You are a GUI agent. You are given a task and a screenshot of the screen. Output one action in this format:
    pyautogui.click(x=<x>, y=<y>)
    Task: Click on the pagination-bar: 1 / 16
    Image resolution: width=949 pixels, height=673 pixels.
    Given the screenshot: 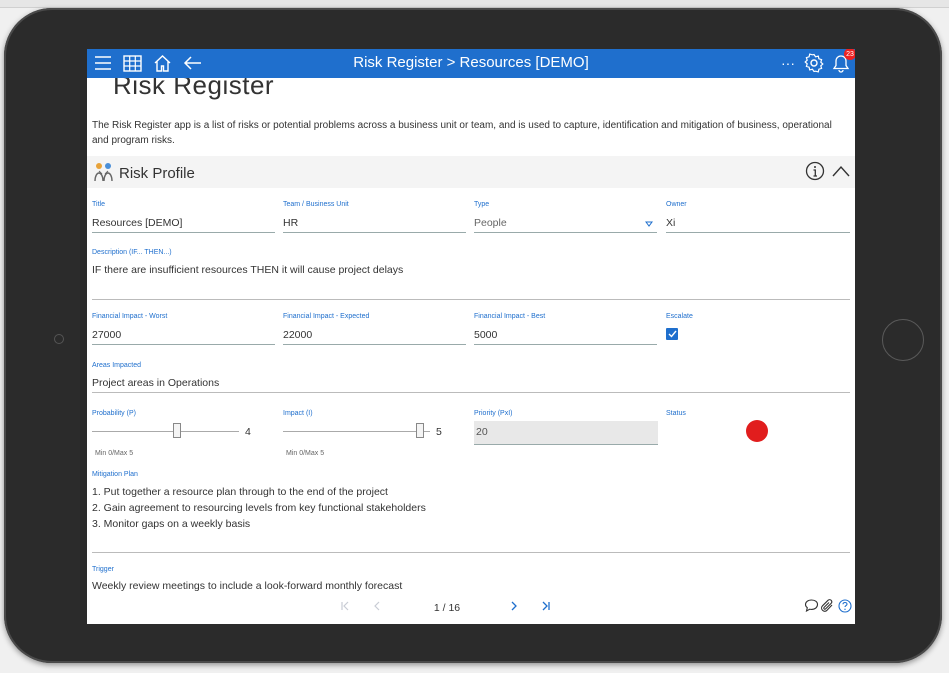 What is the action you would take?
    pyautogui.click(x=471, y=608)
    